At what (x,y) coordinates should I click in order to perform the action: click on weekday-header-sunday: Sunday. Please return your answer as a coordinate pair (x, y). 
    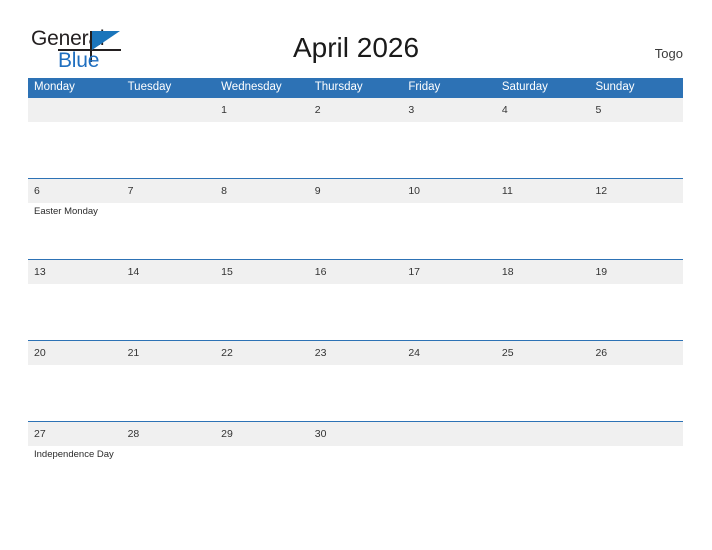
    Looking at the image, I should click on (615, 87).